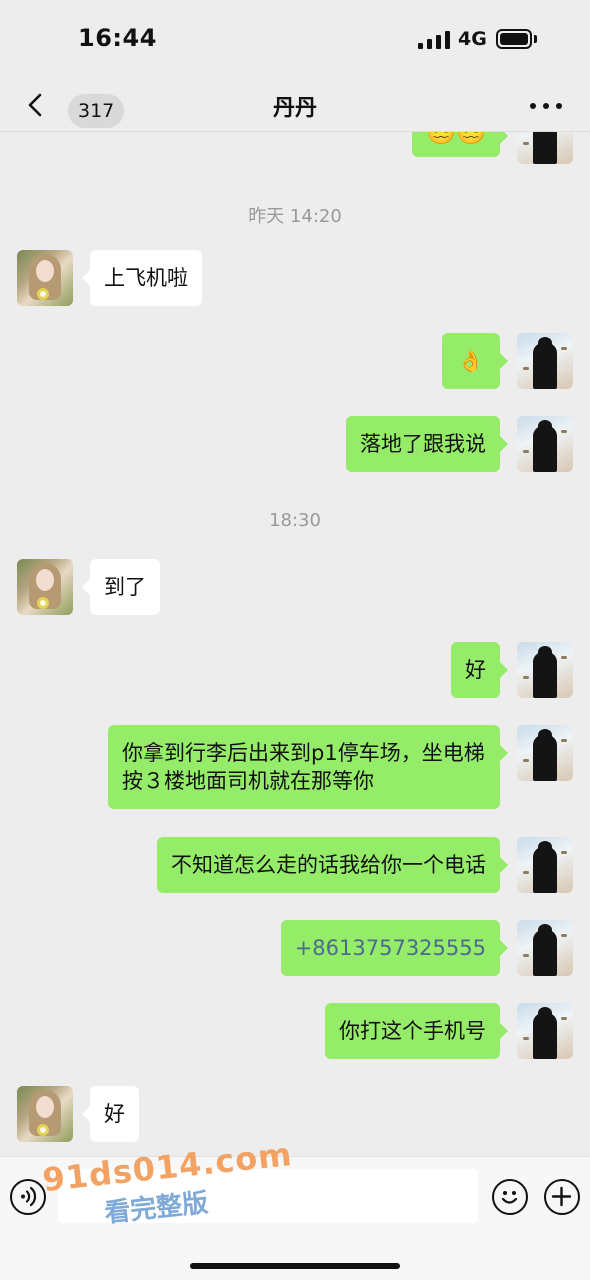 The width and height of the screenshot is (590, 1280). Describe the element at coordinates (434, 40) in the screenshot. I see `signal-icon` at that location.